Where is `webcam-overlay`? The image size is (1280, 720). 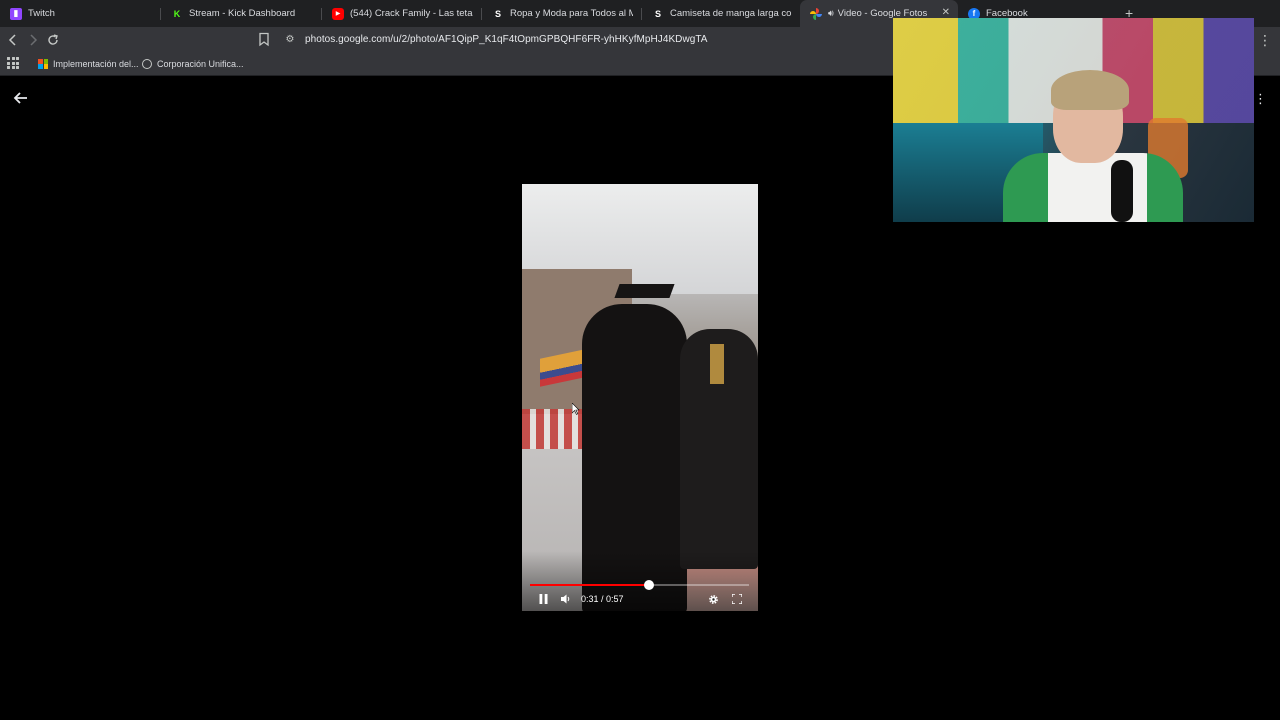 webcam-overlay is located at coordinates (1073, 120).